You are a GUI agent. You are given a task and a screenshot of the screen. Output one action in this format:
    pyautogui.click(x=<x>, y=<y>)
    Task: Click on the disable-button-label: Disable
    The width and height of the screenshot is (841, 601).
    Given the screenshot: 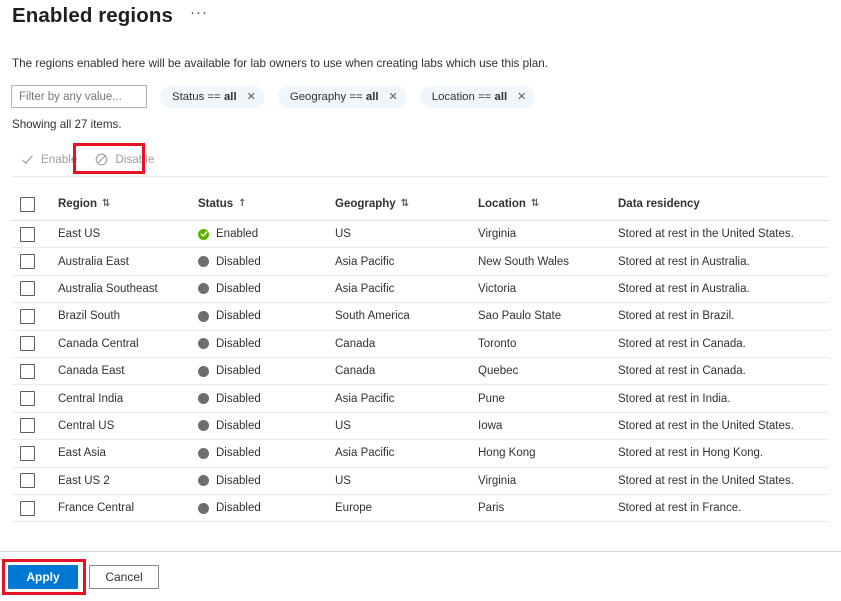 What is the action you would take?
    pyautogui.click(x=135, y=159)
    